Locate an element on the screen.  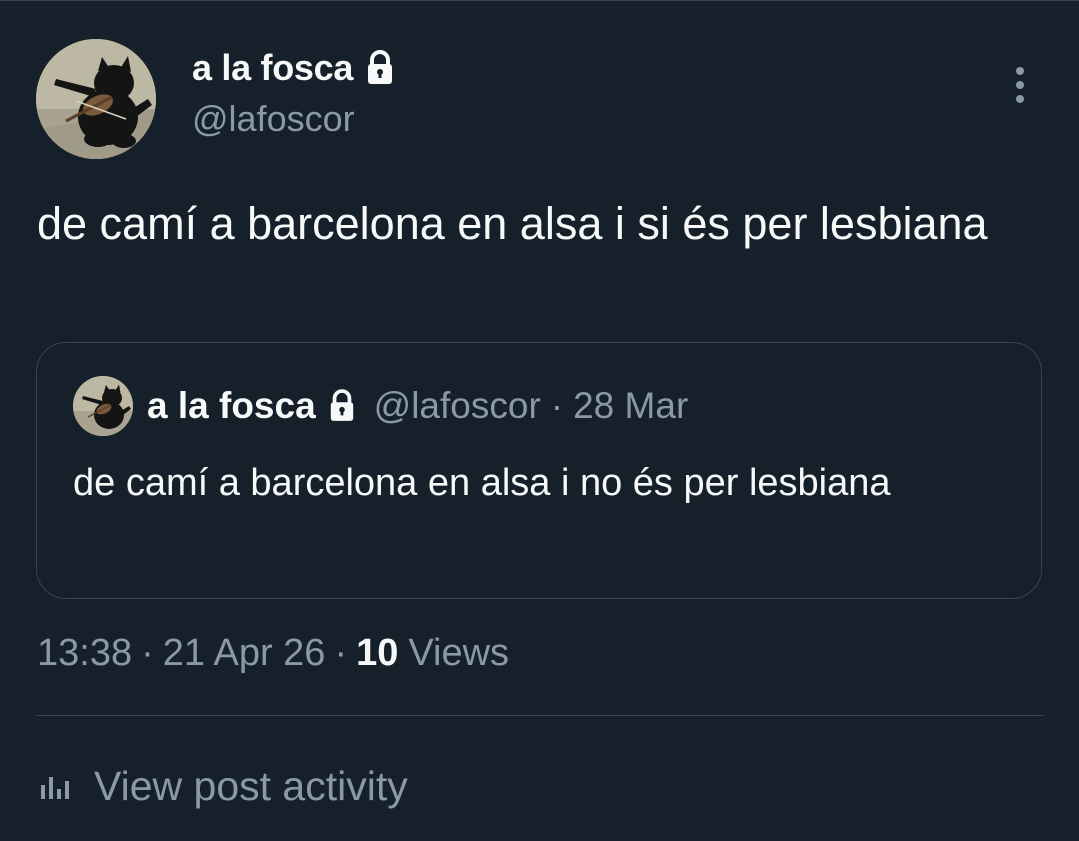
post-time: 13:38 is located at coordinates (84, 653).